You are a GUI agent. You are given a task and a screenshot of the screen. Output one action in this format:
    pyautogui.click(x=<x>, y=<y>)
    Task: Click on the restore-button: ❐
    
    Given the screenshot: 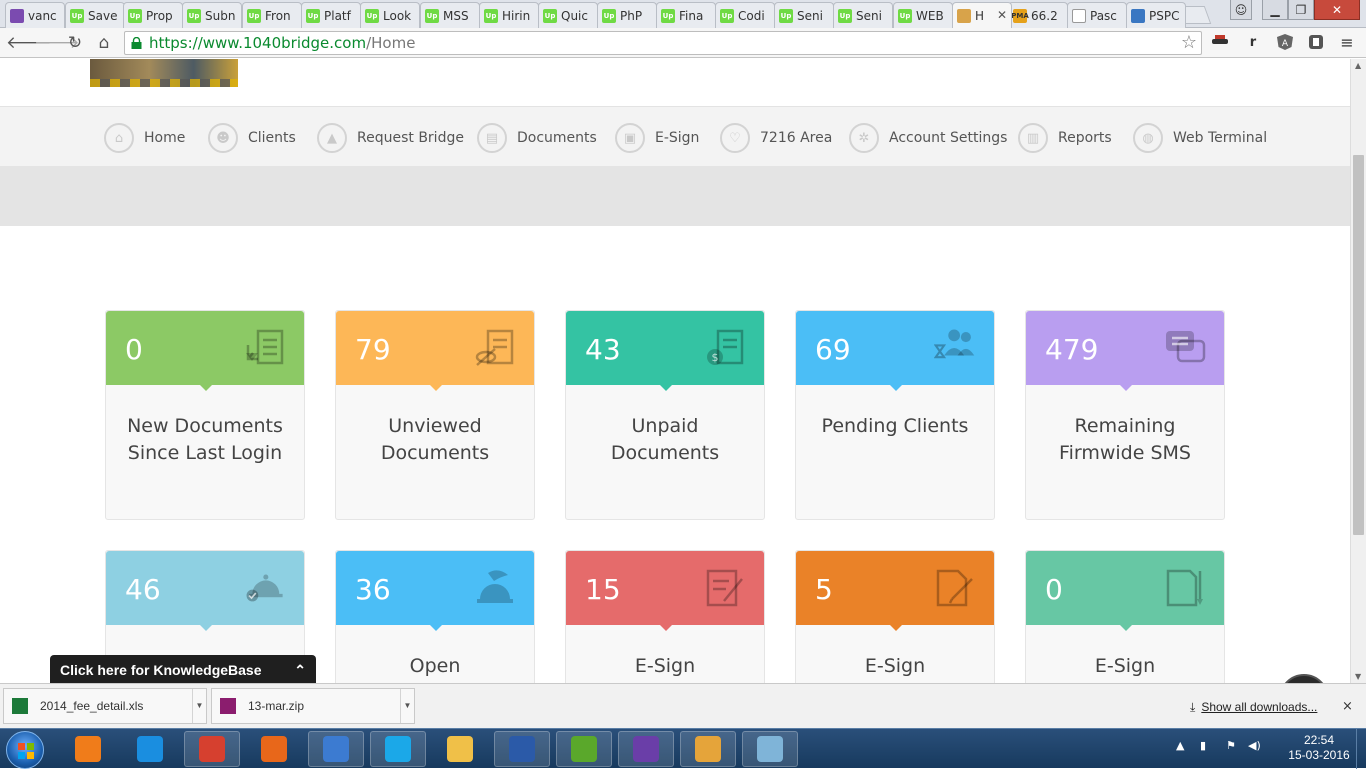 What is the action you would take?
    pyautogui.click(x=1301, y=10)
    